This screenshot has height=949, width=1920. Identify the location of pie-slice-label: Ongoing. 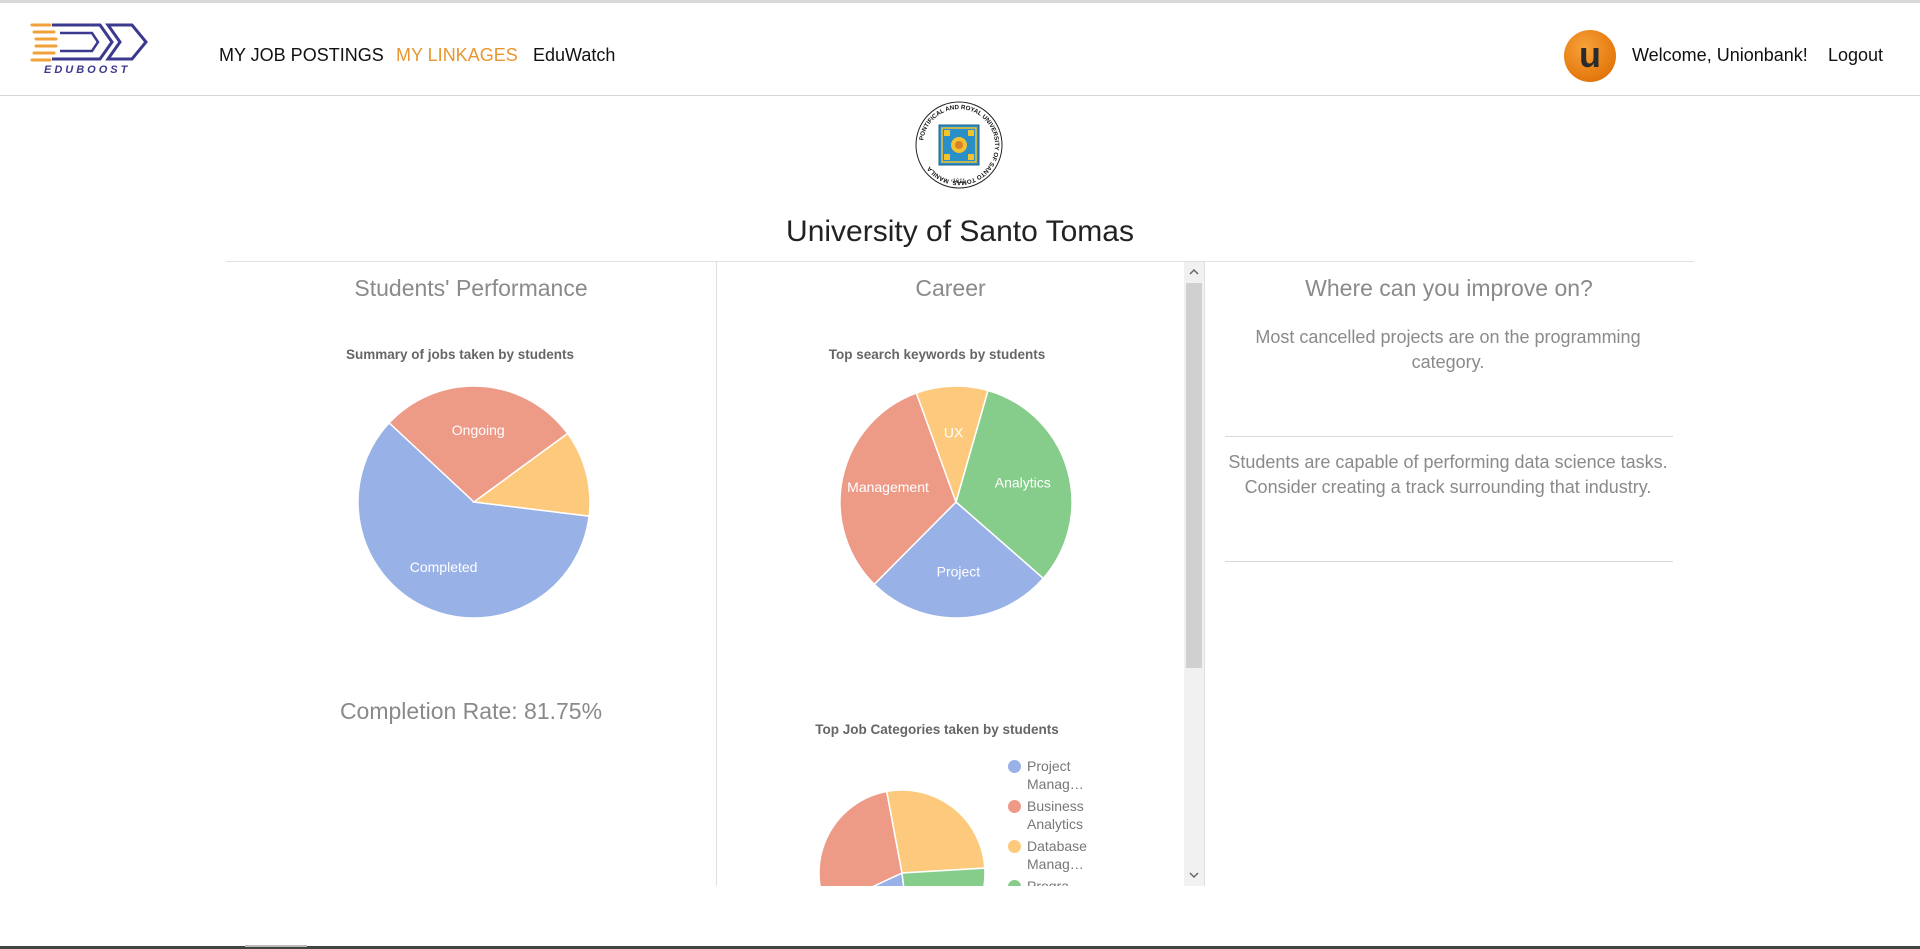
(478, 430).